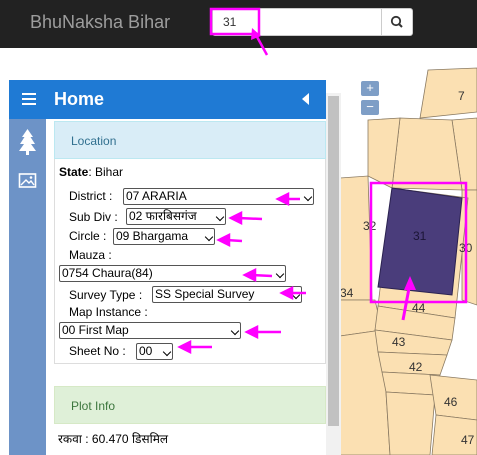 The width and height of the screenshot is (477, 455). Describe the element at coordinates (370, 88) in the screenshot. I see `zoom-in-button: +` at that location.